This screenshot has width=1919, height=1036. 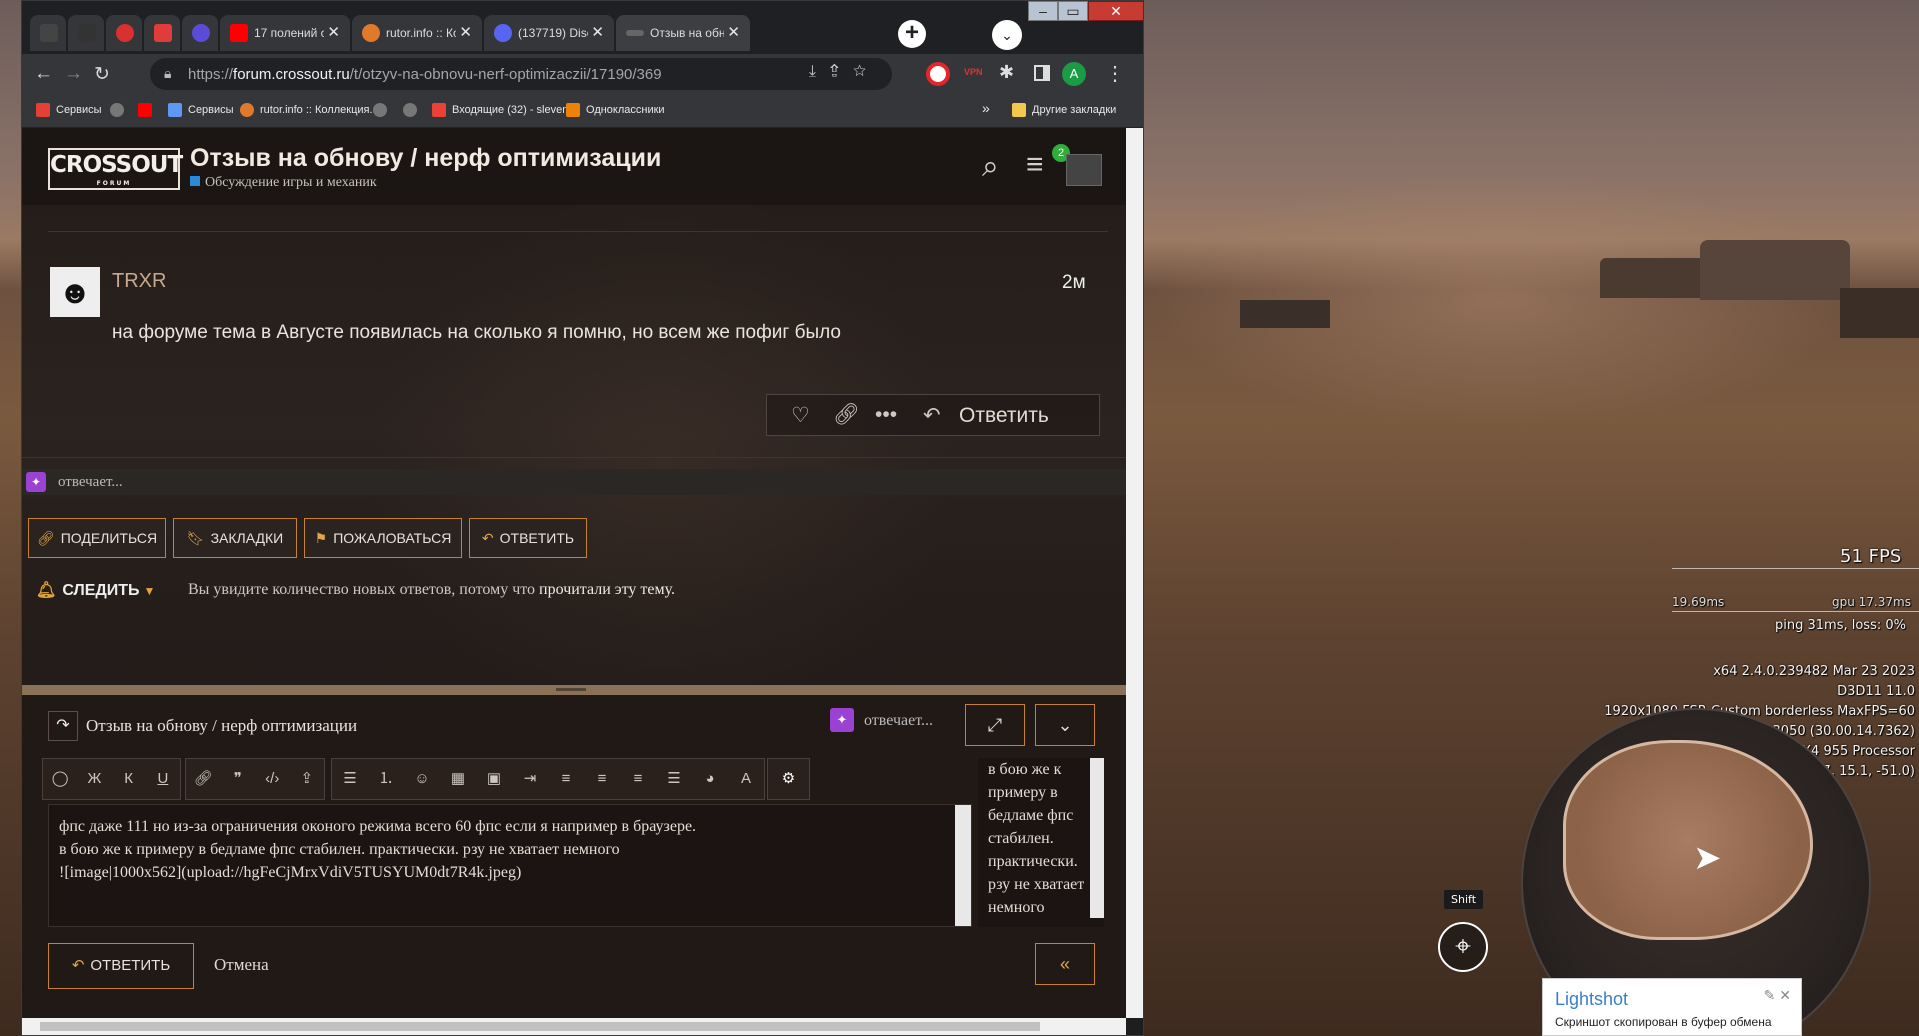 What do you see at coordinates (494, 779) in the screenshot?
I see `image-icon: ▣` at bounding box center [494, 779].